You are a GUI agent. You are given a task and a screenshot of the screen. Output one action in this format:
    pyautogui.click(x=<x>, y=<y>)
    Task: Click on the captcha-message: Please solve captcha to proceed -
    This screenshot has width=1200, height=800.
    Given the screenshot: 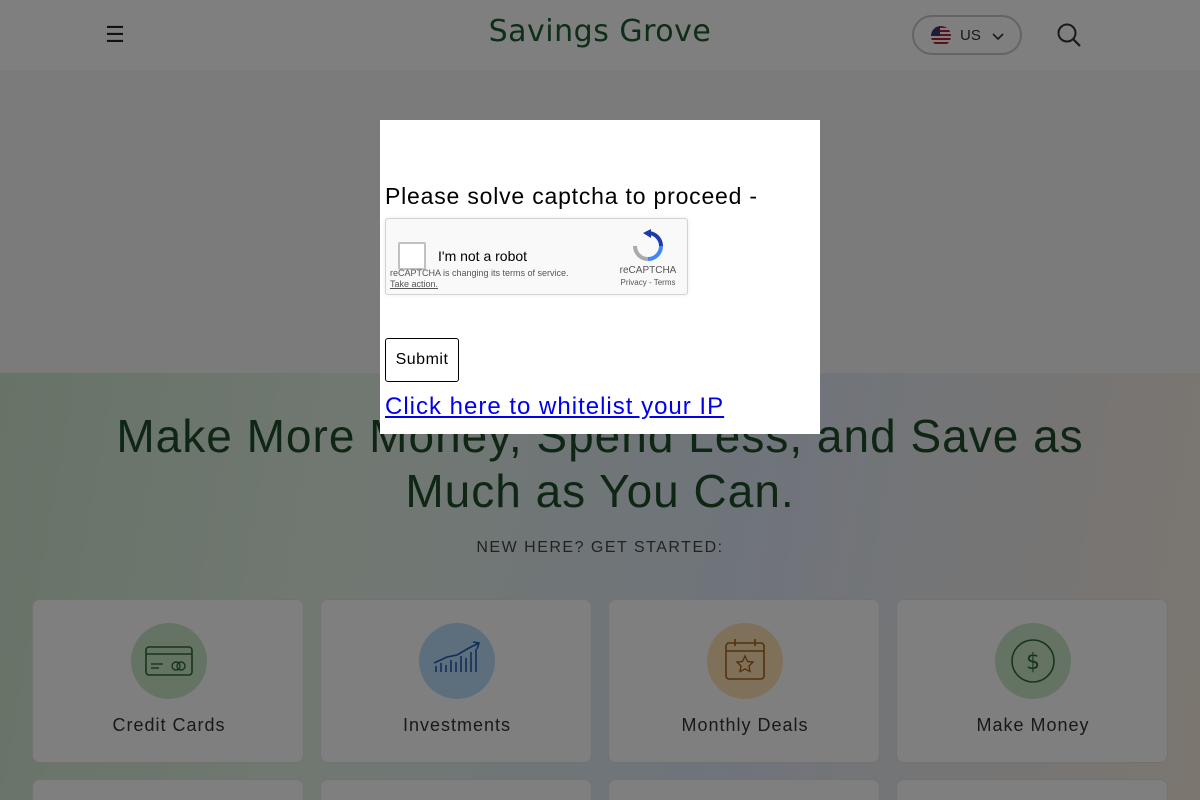 What is the action you would take?
    pyautogui.click(x=571, y=196)
    